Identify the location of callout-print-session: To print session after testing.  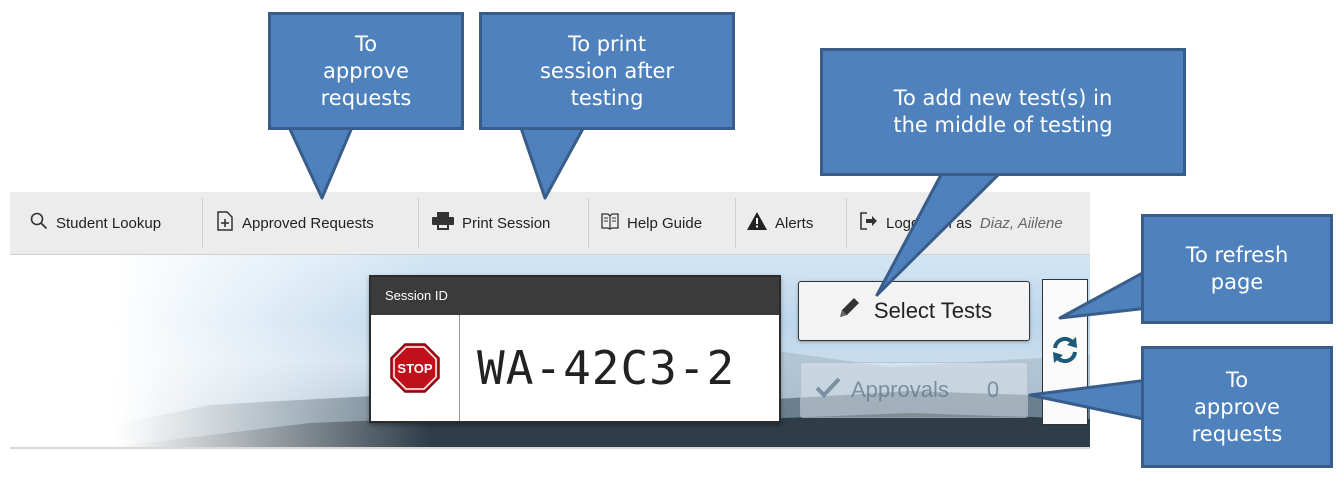
(607, 71).